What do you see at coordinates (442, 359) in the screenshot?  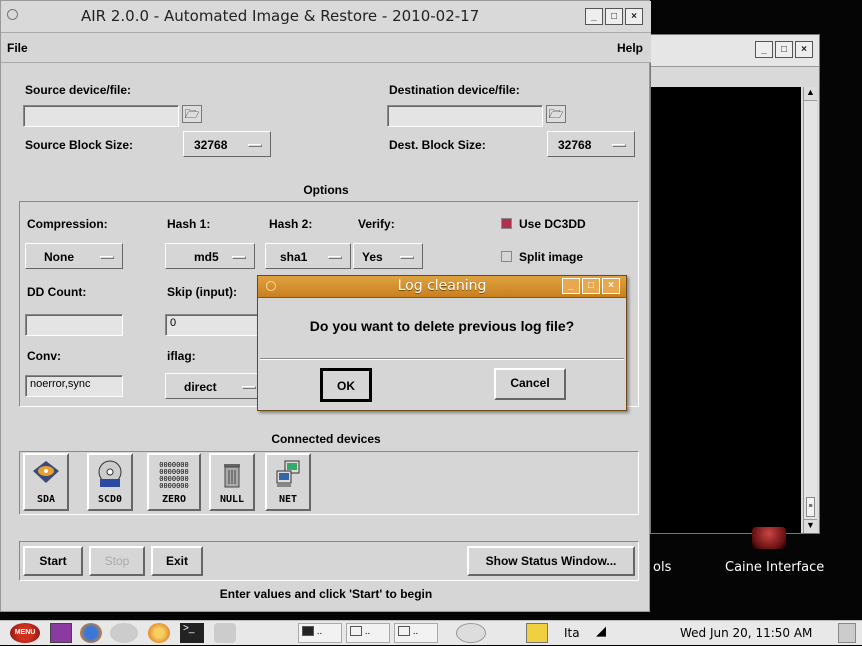 I see `dialog-divider` at bounding box center [442, 359].